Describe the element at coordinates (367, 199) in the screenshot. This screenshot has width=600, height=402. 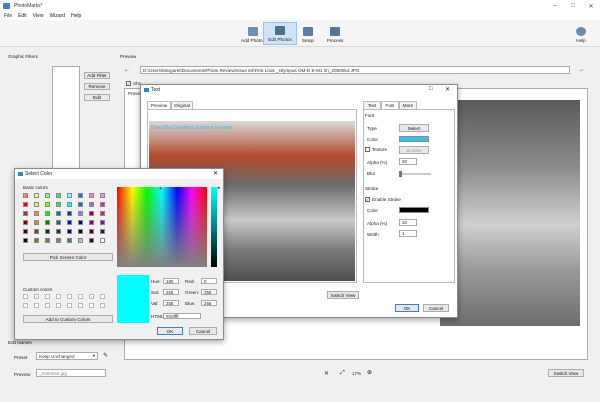
I see `enable-stroke-checkbox: ✓` at that location.